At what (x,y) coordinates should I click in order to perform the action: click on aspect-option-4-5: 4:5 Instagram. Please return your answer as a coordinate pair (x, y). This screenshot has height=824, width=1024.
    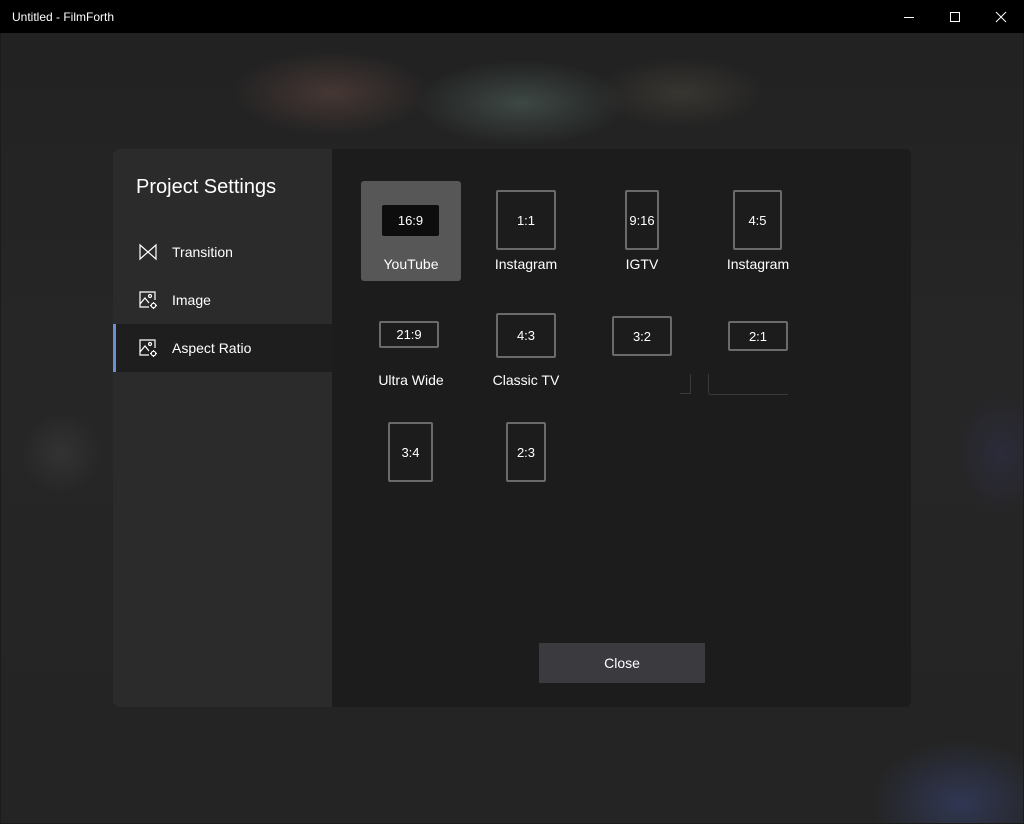
    Looking at the image, I should click on (758, 231).